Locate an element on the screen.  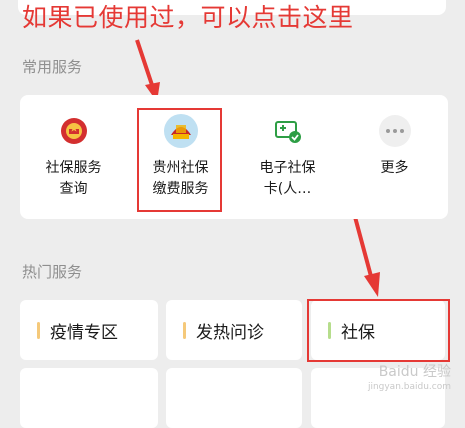
hot-services-title: 热门服务 is located at coordinates (52, 272).